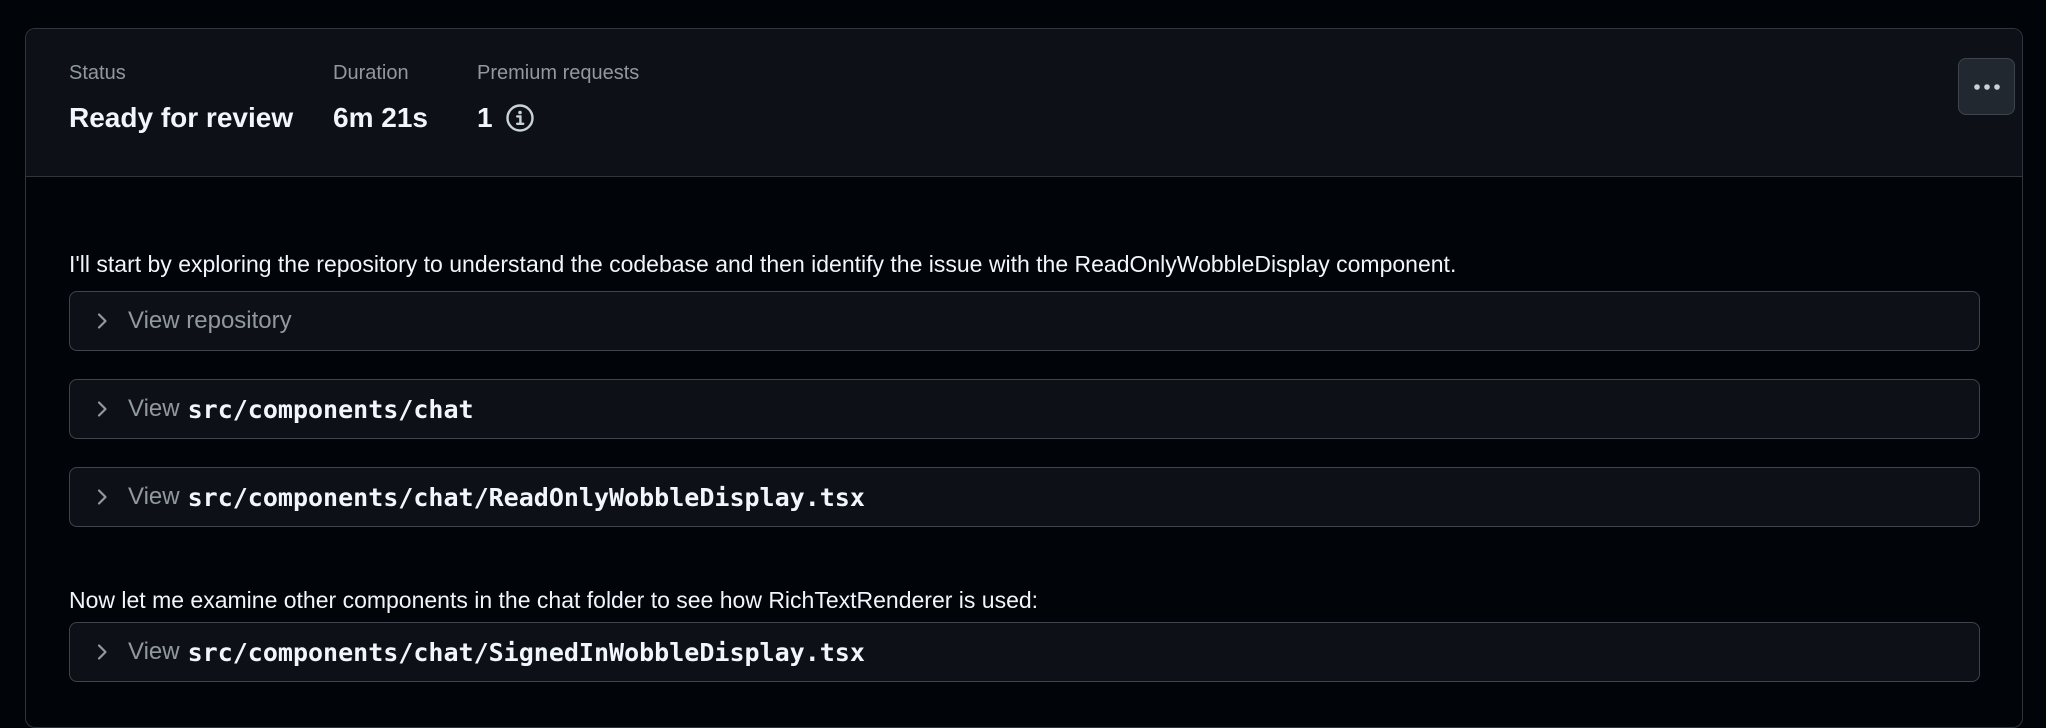 The width and height of the screenshot is (2046, 728). What do you see at coordinates (1024, 321) in the screenshot?
I see `view-repository-step: View repository` at bounding box center [1024, 321].